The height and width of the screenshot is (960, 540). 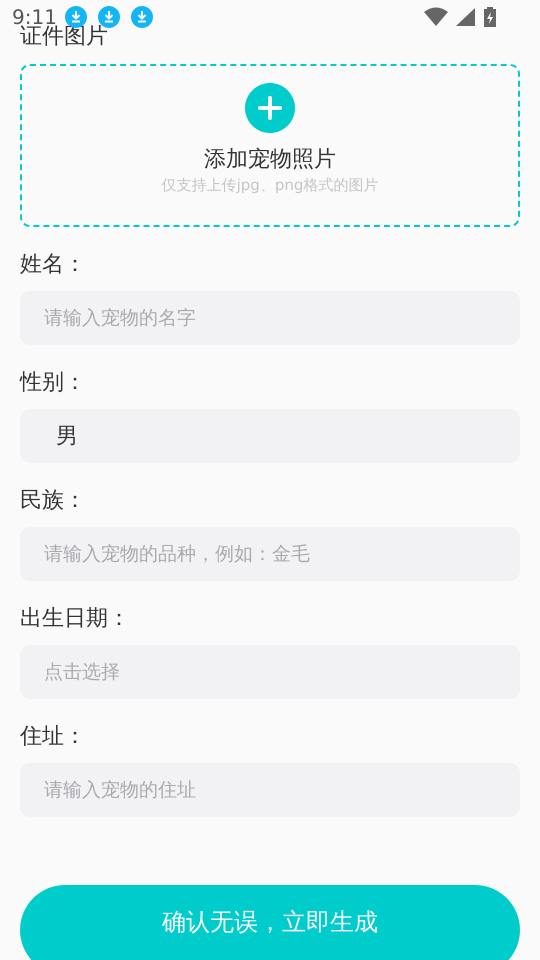 What do you see at coordinates (53, 737) in the screenshot?
I see `field-label: 住址：` at bounding box center [53, 737].